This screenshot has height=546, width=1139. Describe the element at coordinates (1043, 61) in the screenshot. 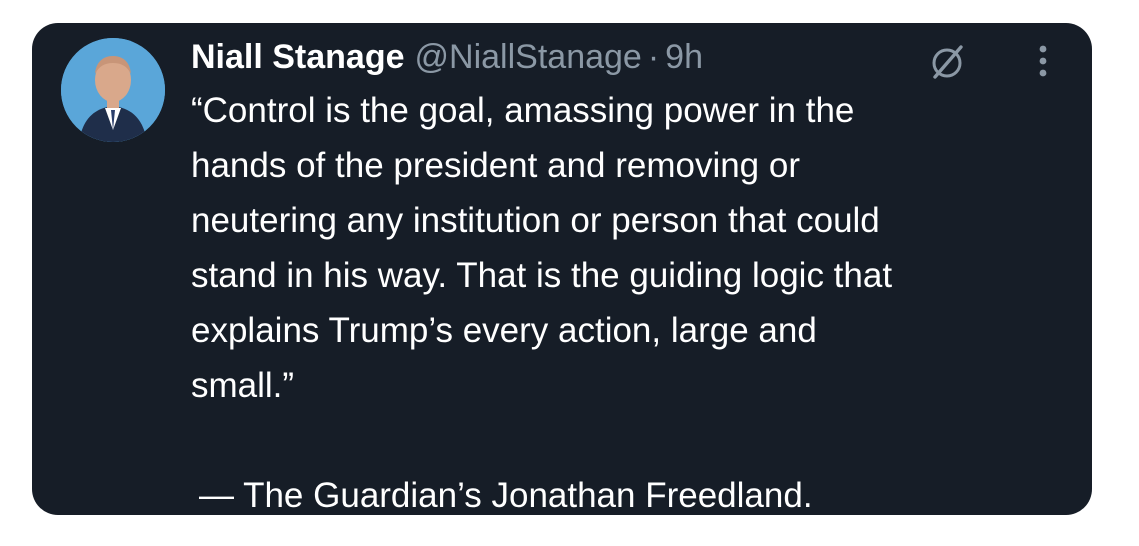

I see `more-icon` at that location.